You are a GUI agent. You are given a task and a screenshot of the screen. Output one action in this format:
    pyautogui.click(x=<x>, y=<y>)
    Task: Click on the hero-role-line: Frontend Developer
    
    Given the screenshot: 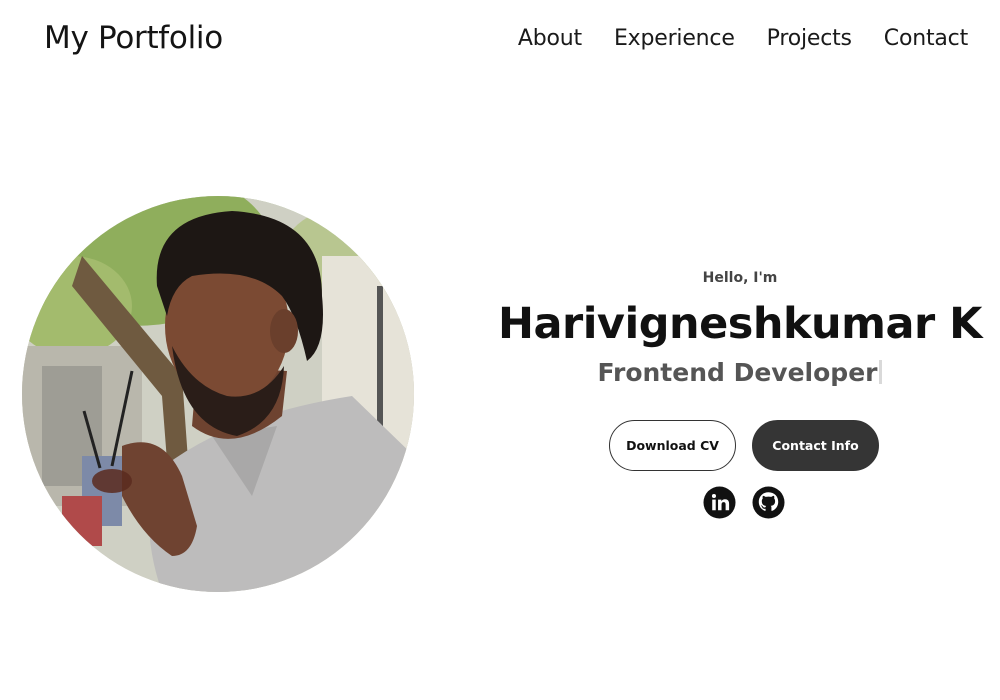 What is the action you would take?
    pyautogui.click(x=740, y=372)
    